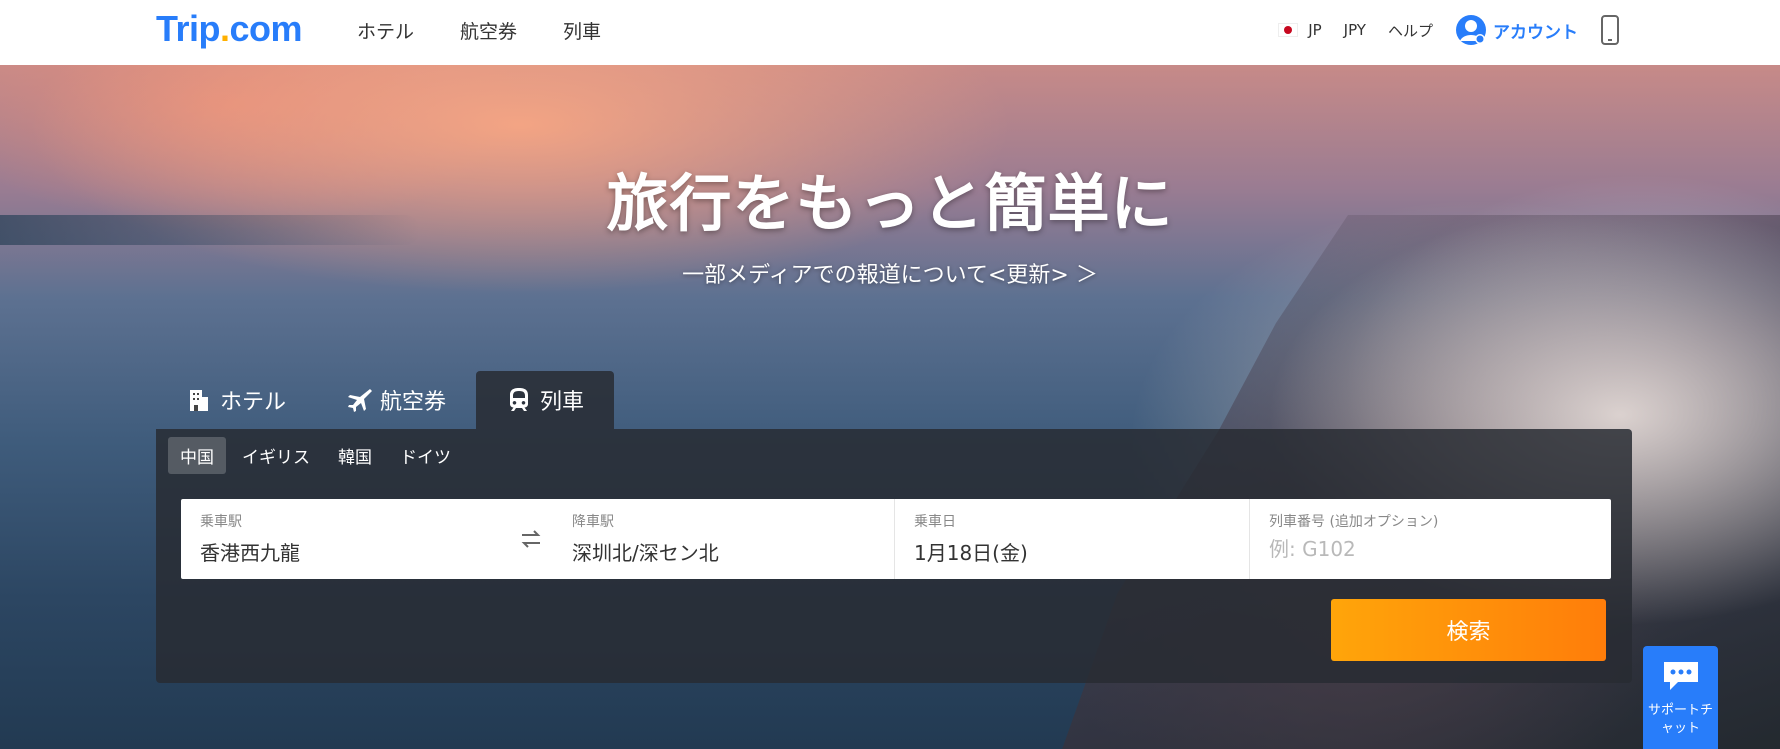  I want to click on tab-flights: 航空券, so click(396, 400).